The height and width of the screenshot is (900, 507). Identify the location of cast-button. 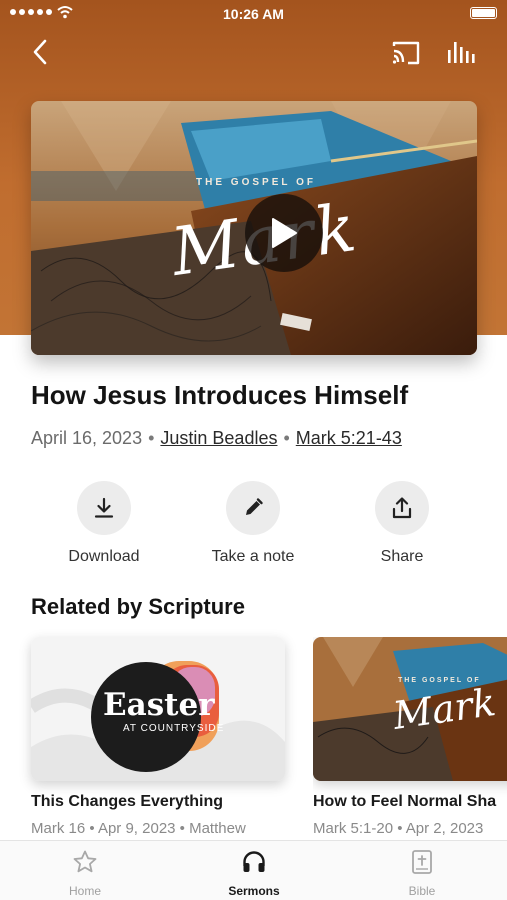
(406, 53).